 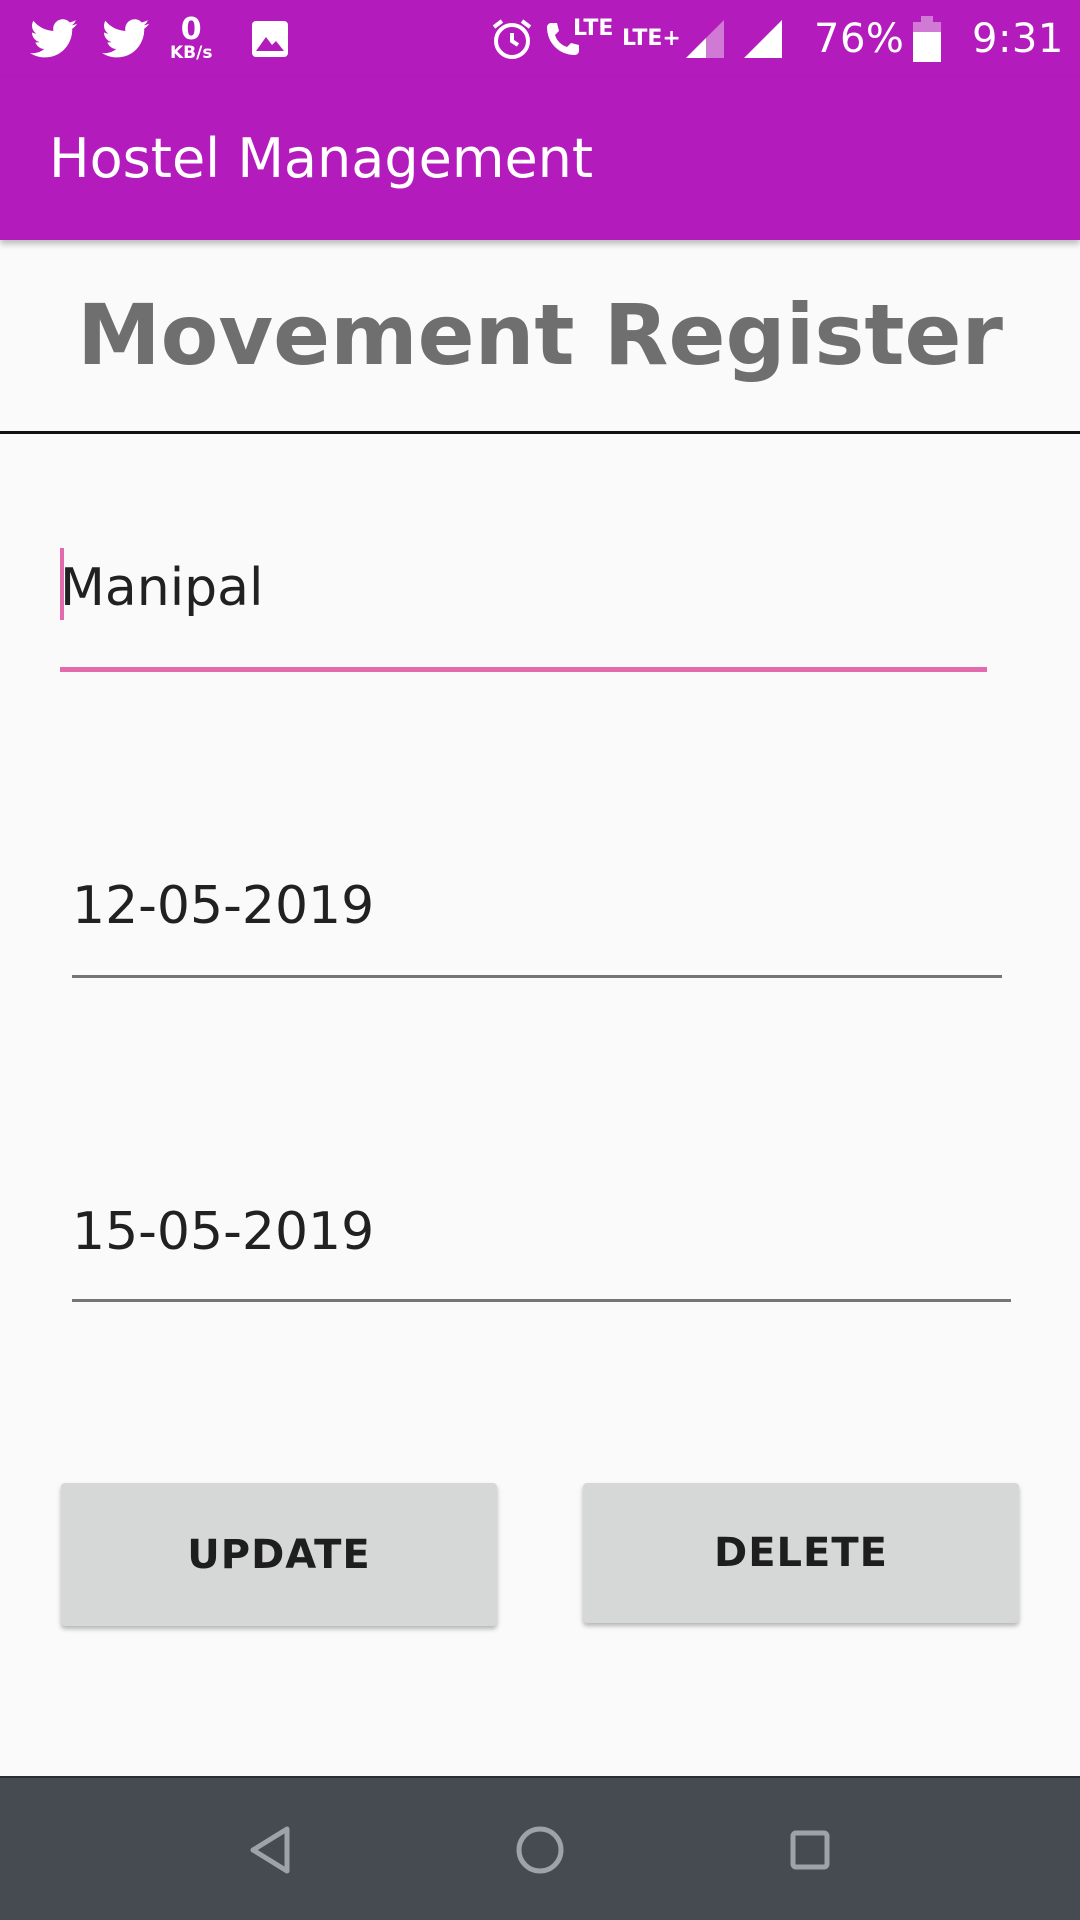 I want to click on volte-call-icon: LTE, so click(x=578, y=38).